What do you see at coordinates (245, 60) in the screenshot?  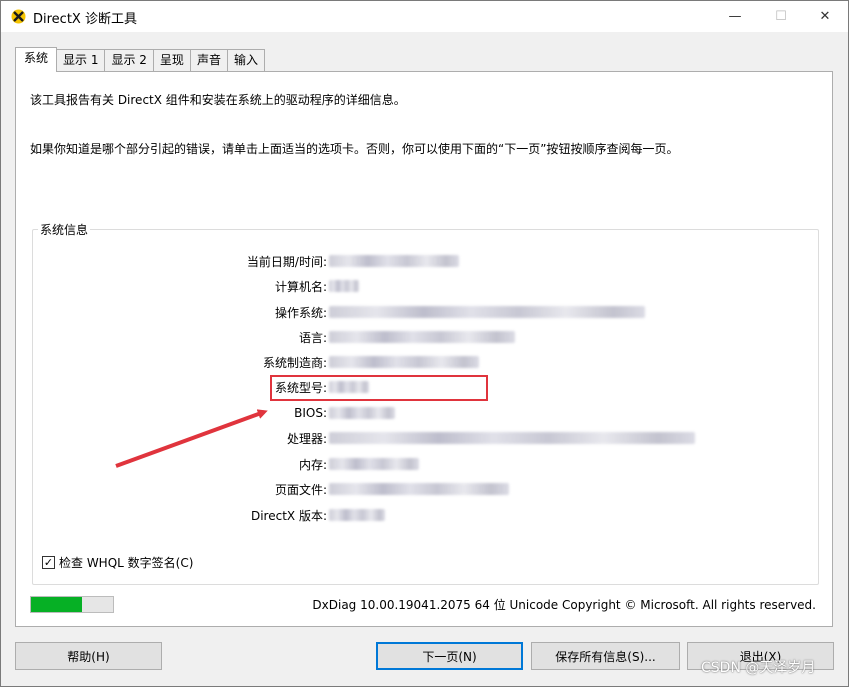 I see `tab-input: 输入` at bounding box center [245, 60].